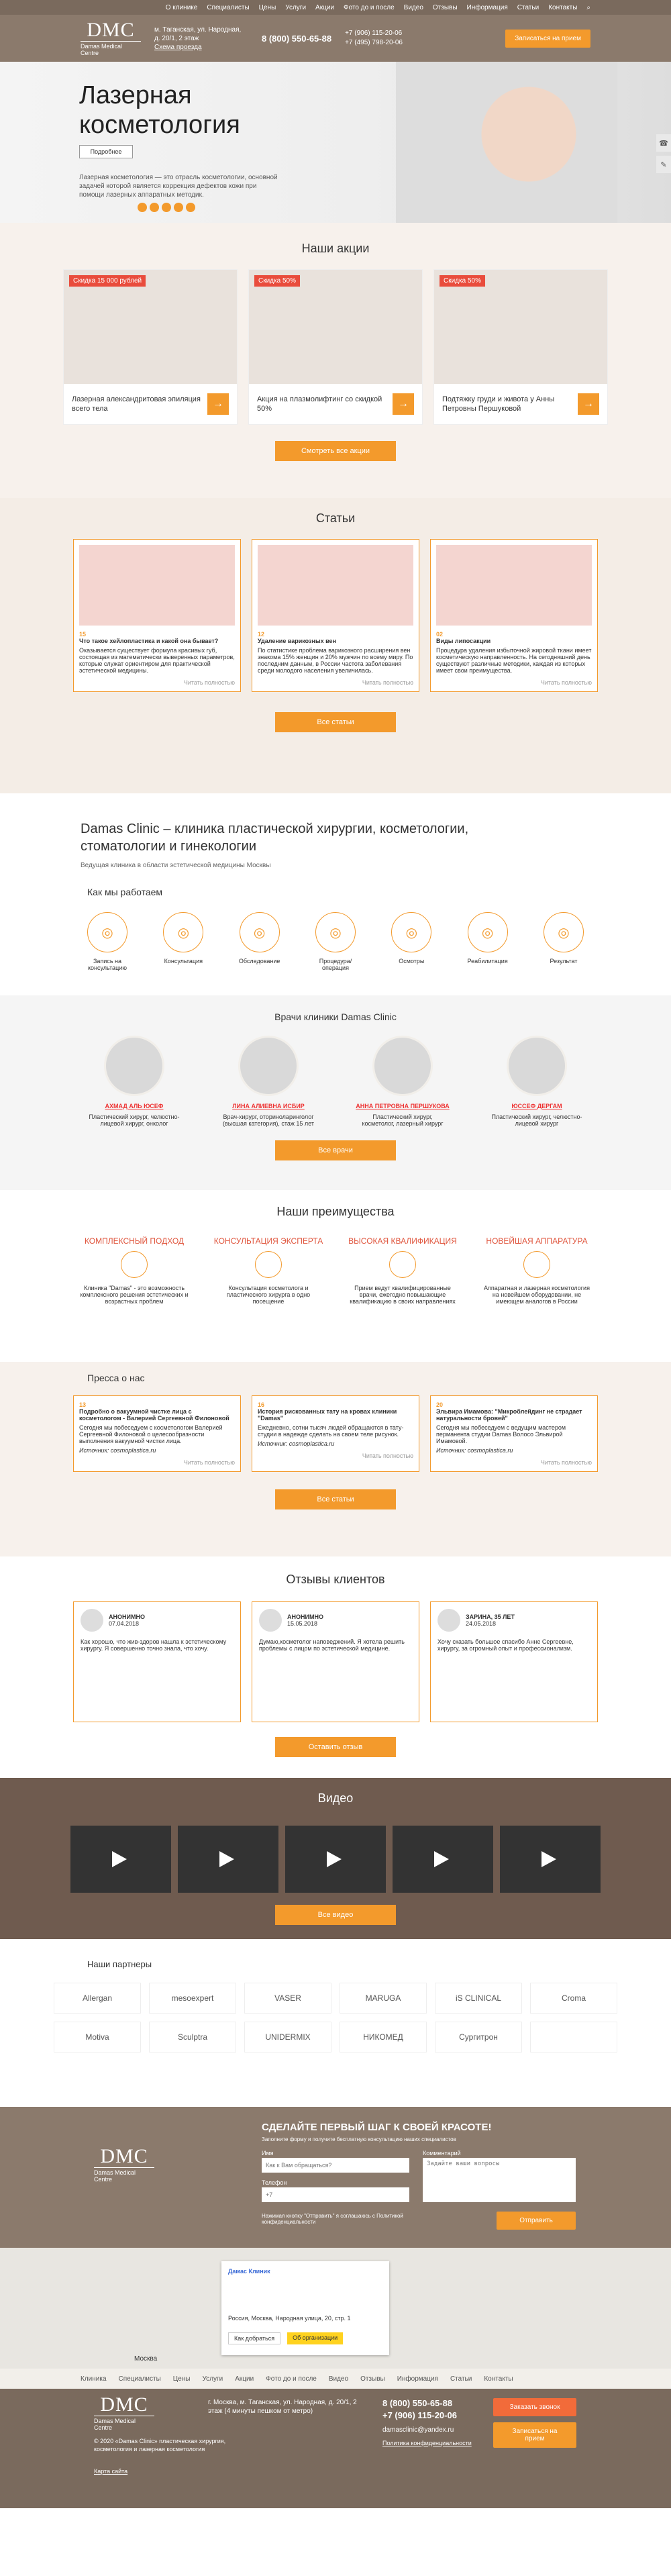 This screenshot has width=671, height=2576. What do you see at coordinates (296, 39) in the screenshot?
I see `phone: 8 (800) 550-65-88` at bounding box center [296, 39].